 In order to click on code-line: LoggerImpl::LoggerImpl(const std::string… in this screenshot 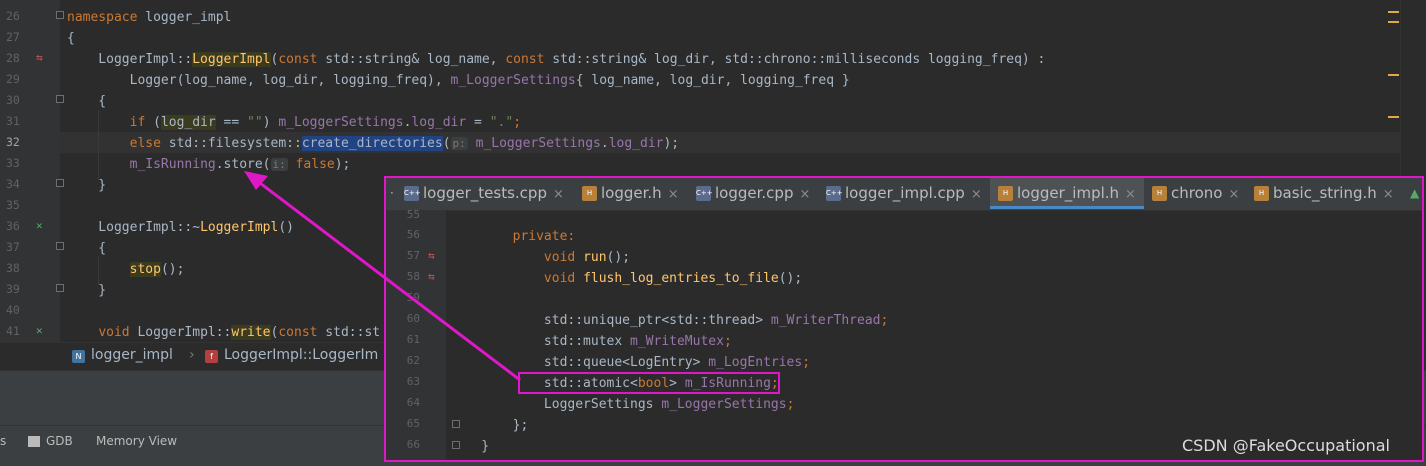, I will do `click(556, 59)`.